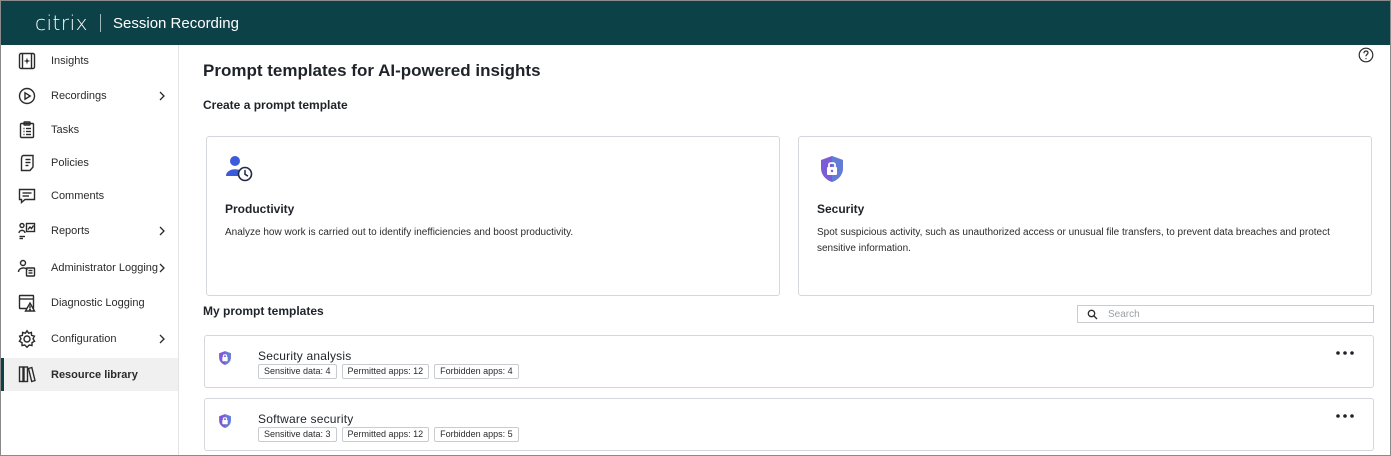 This screenshot has width=1391, height=456. What do you see at coordinates (89, 163) in the screenshot?
I see `sidebar-item-policies: Policies` at bounding box center [89, 163].